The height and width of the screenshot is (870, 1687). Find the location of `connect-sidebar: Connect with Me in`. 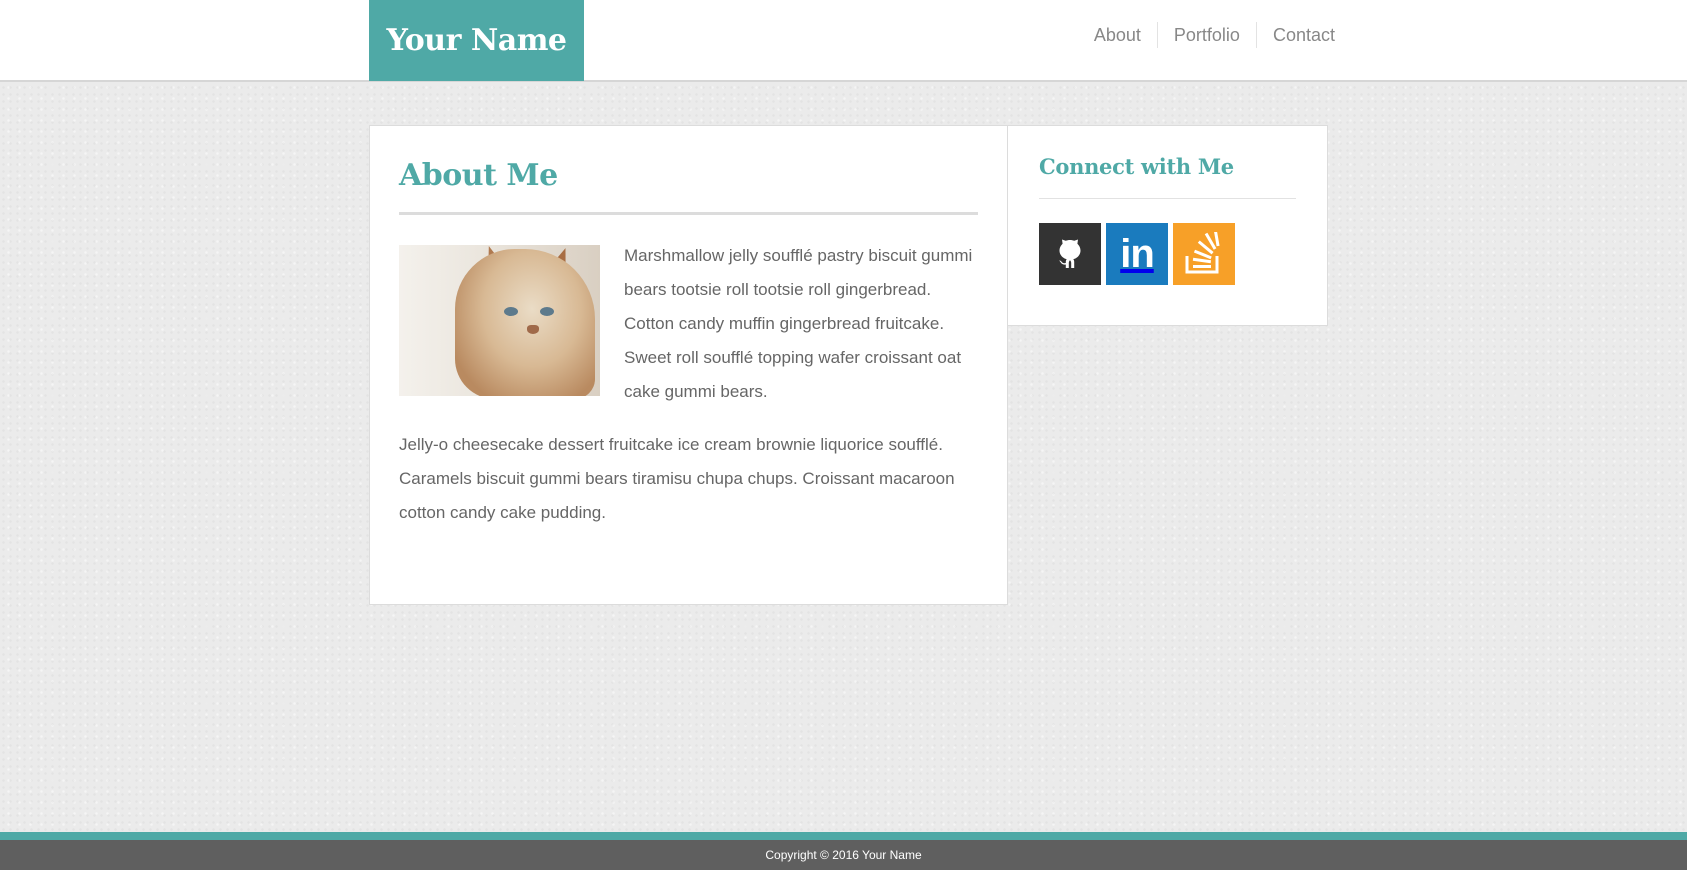

connect-sidebar: Connect with Me in is located at coordinates (1168, 225).